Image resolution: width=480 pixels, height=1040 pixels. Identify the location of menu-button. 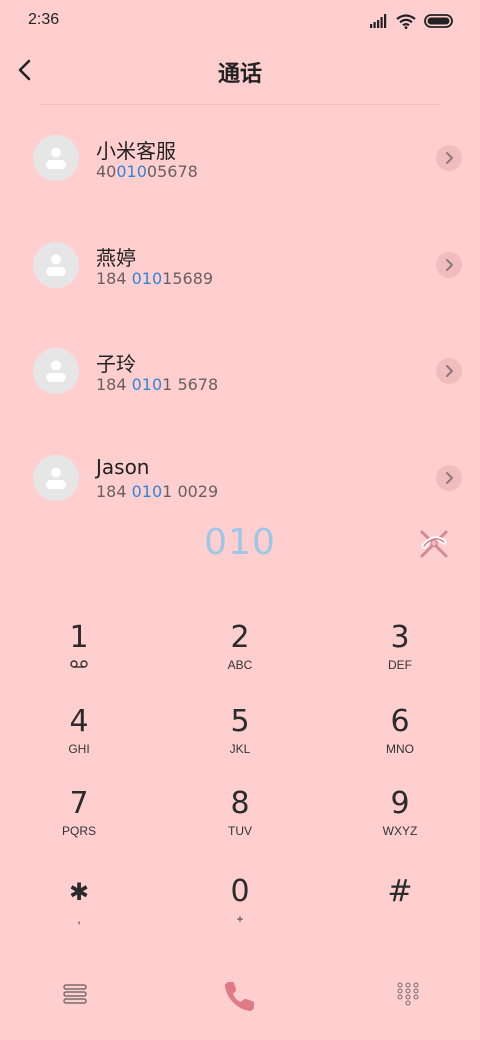
(75, 994).